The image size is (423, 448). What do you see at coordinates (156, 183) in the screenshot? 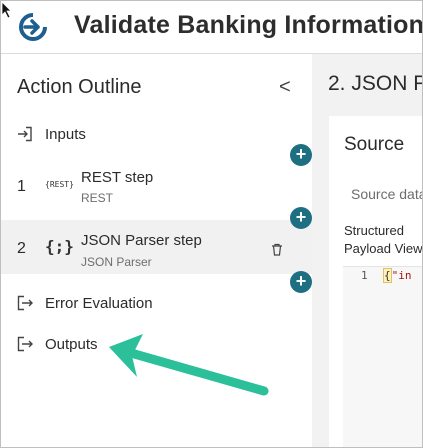
I see `outline-item-rest-step: 1 {REST} REST step REST` at bounding box center [156, 183].